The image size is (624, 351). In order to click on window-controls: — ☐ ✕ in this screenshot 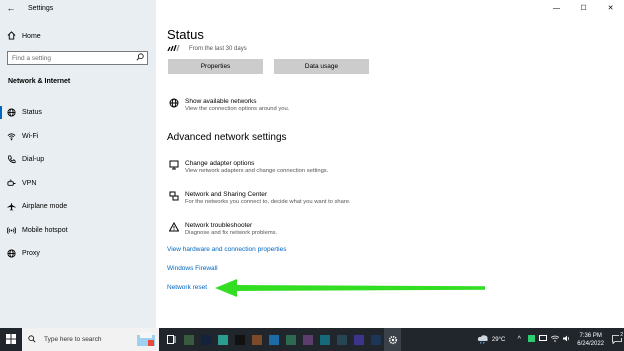, I will do `click(583, 8)`.